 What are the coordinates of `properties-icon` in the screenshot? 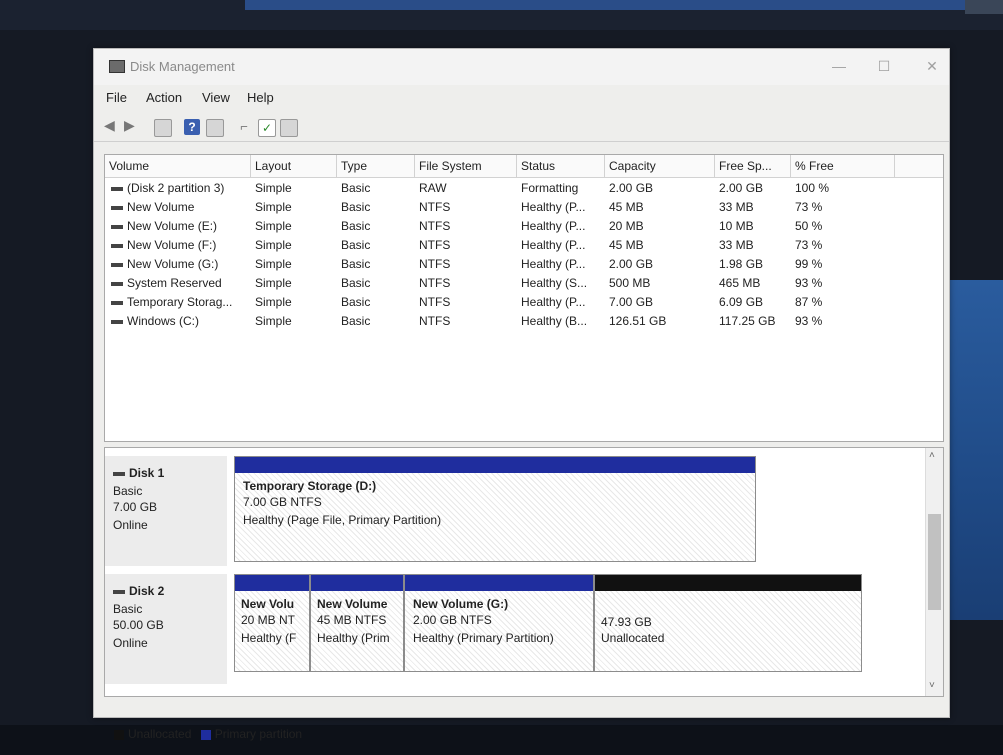 It's located at (215, 128).